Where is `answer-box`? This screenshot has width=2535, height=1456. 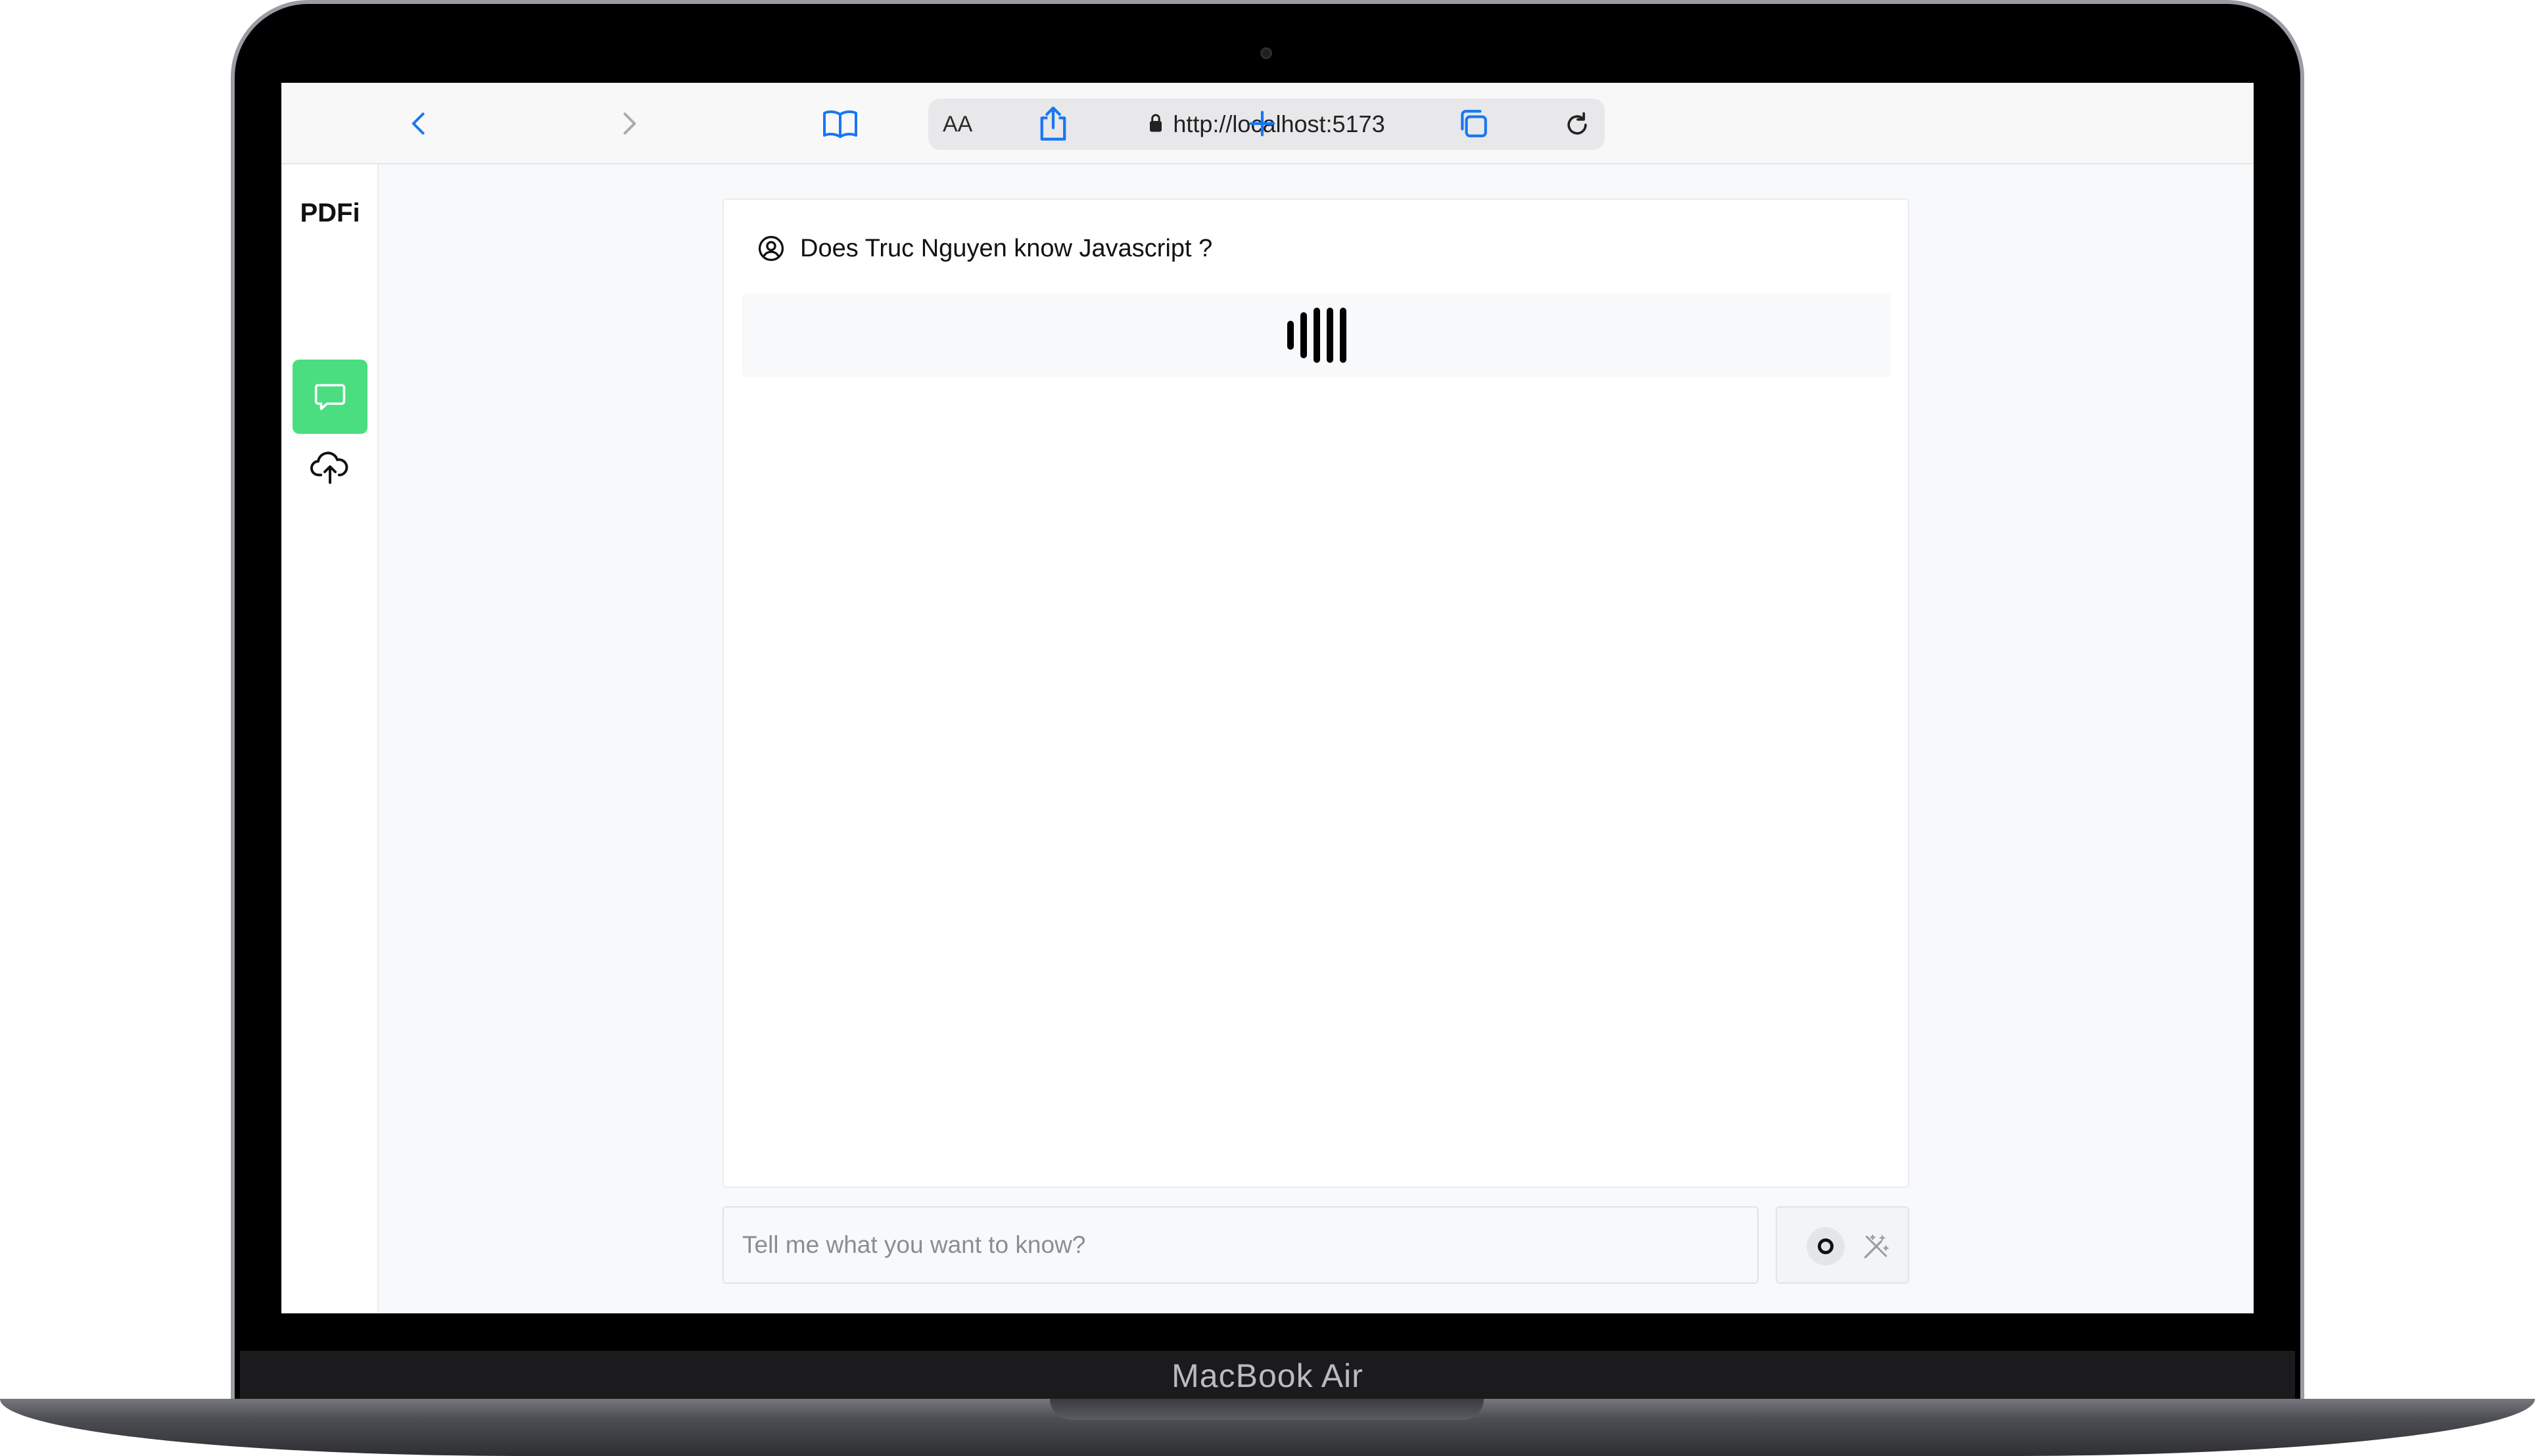 answer-box is located at coordinates (1316, 335).